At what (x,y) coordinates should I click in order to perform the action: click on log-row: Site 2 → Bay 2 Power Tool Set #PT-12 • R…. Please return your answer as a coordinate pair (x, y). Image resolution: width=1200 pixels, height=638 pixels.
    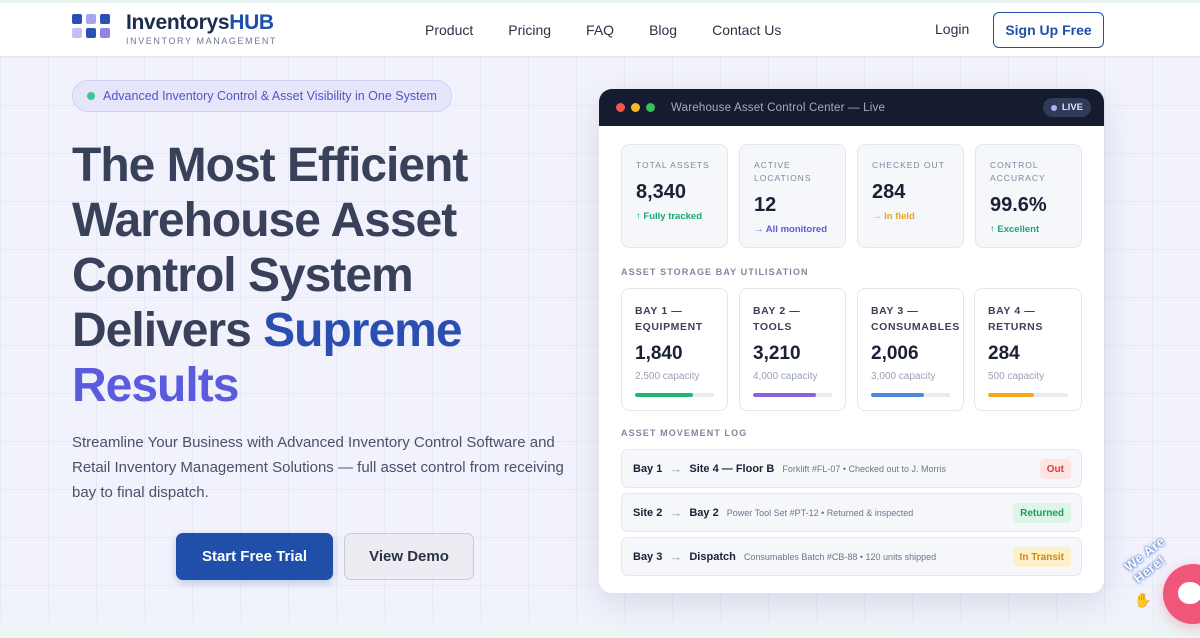
    Looking at the image, I should click on (851, 512).